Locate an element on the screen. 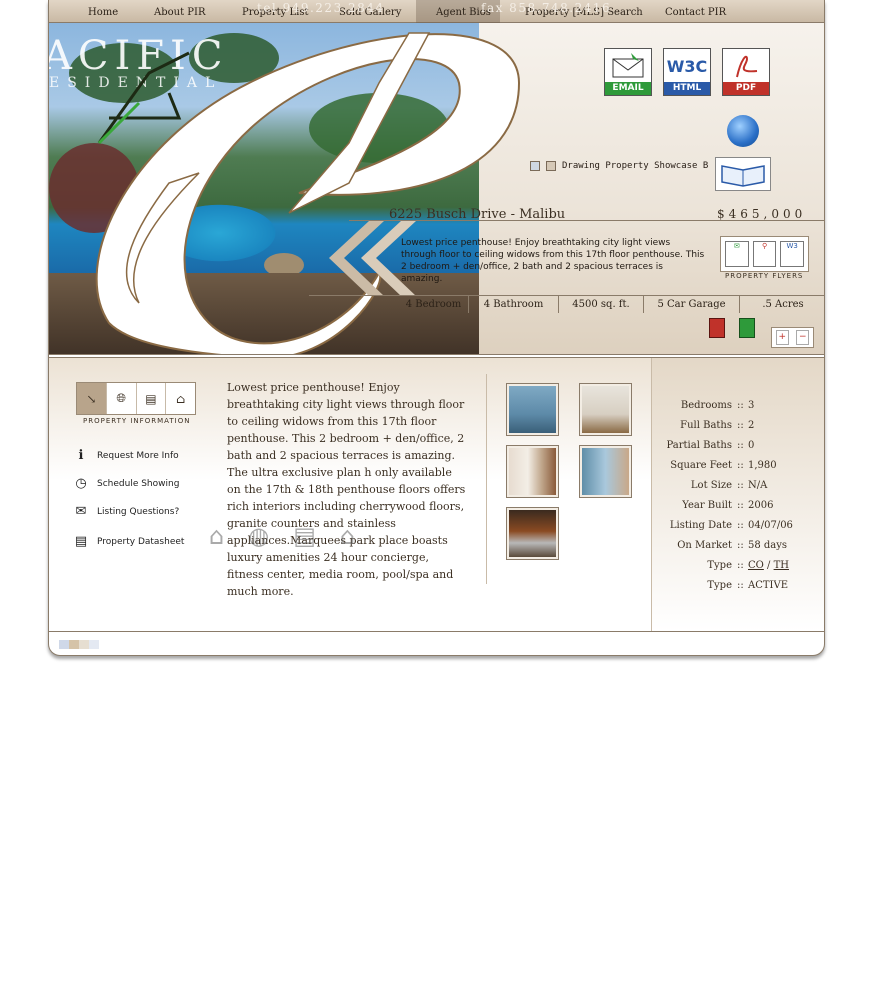 Image resolution: width=875 pixels, height=1000 pixels. property-flyers-box: ✉ ⚲ W3 is located at coordinates (764, 254).